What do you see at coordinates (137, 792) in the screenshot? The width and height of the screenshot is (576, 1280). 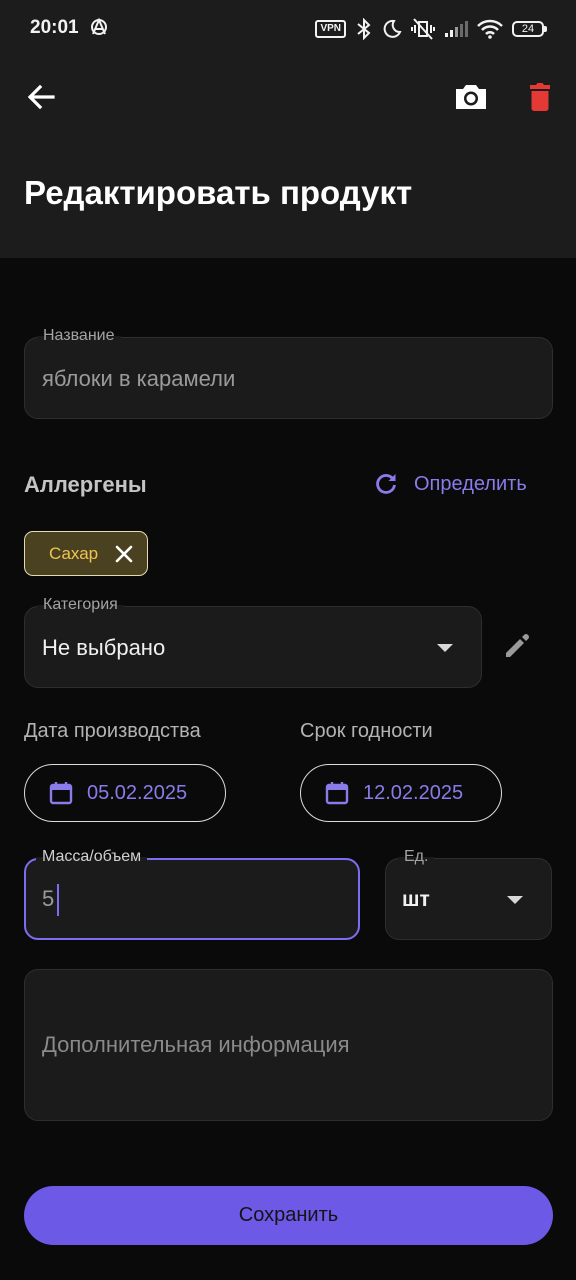 I see `production-date-value: 05.02.2025` at bounding box center [137, 792].